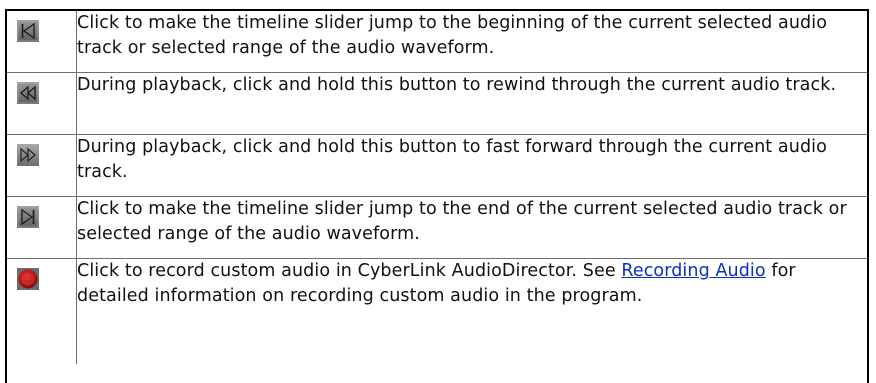 This screenshot has height=383, width=876. I want to click on go-to-beginning-icon, so click(28, 31).